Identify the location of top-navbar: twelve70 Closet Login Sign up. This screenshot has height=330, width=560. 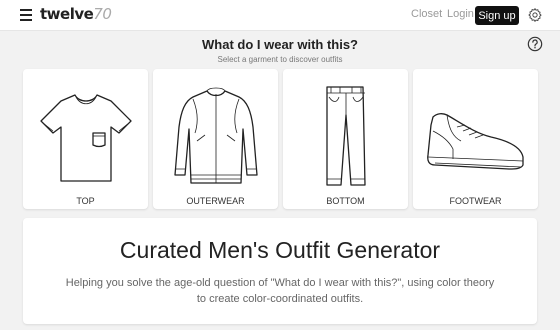
(280, 15).